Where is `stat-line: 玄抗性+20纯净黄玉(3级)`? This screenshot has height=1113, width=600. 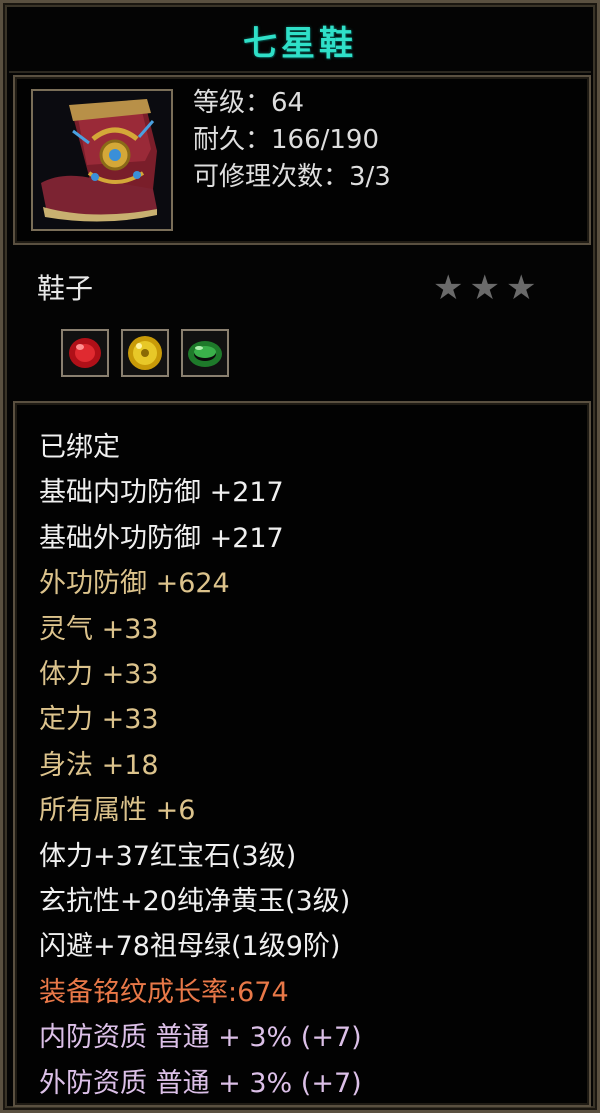
stat-line: 玄抗性+20纯净黄玉(3级) is located at coordinates (195, 902).